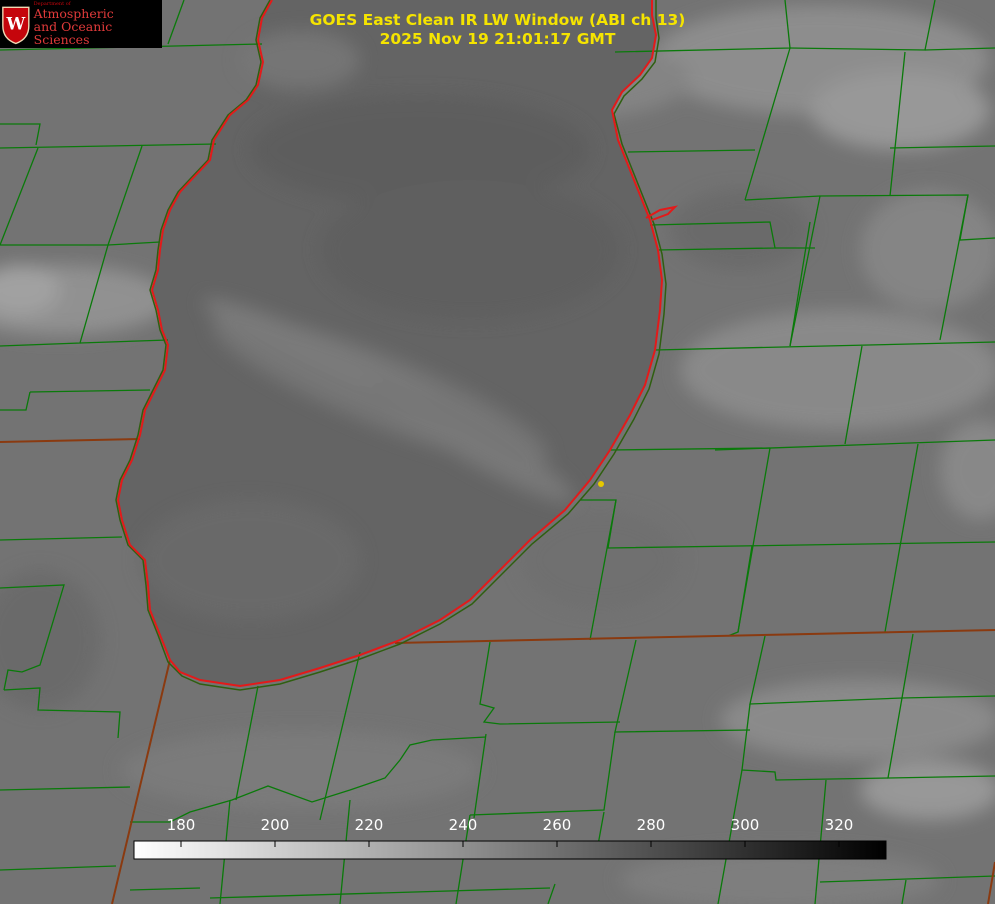  I want to click on crest-letter: W, so click(15, 24).